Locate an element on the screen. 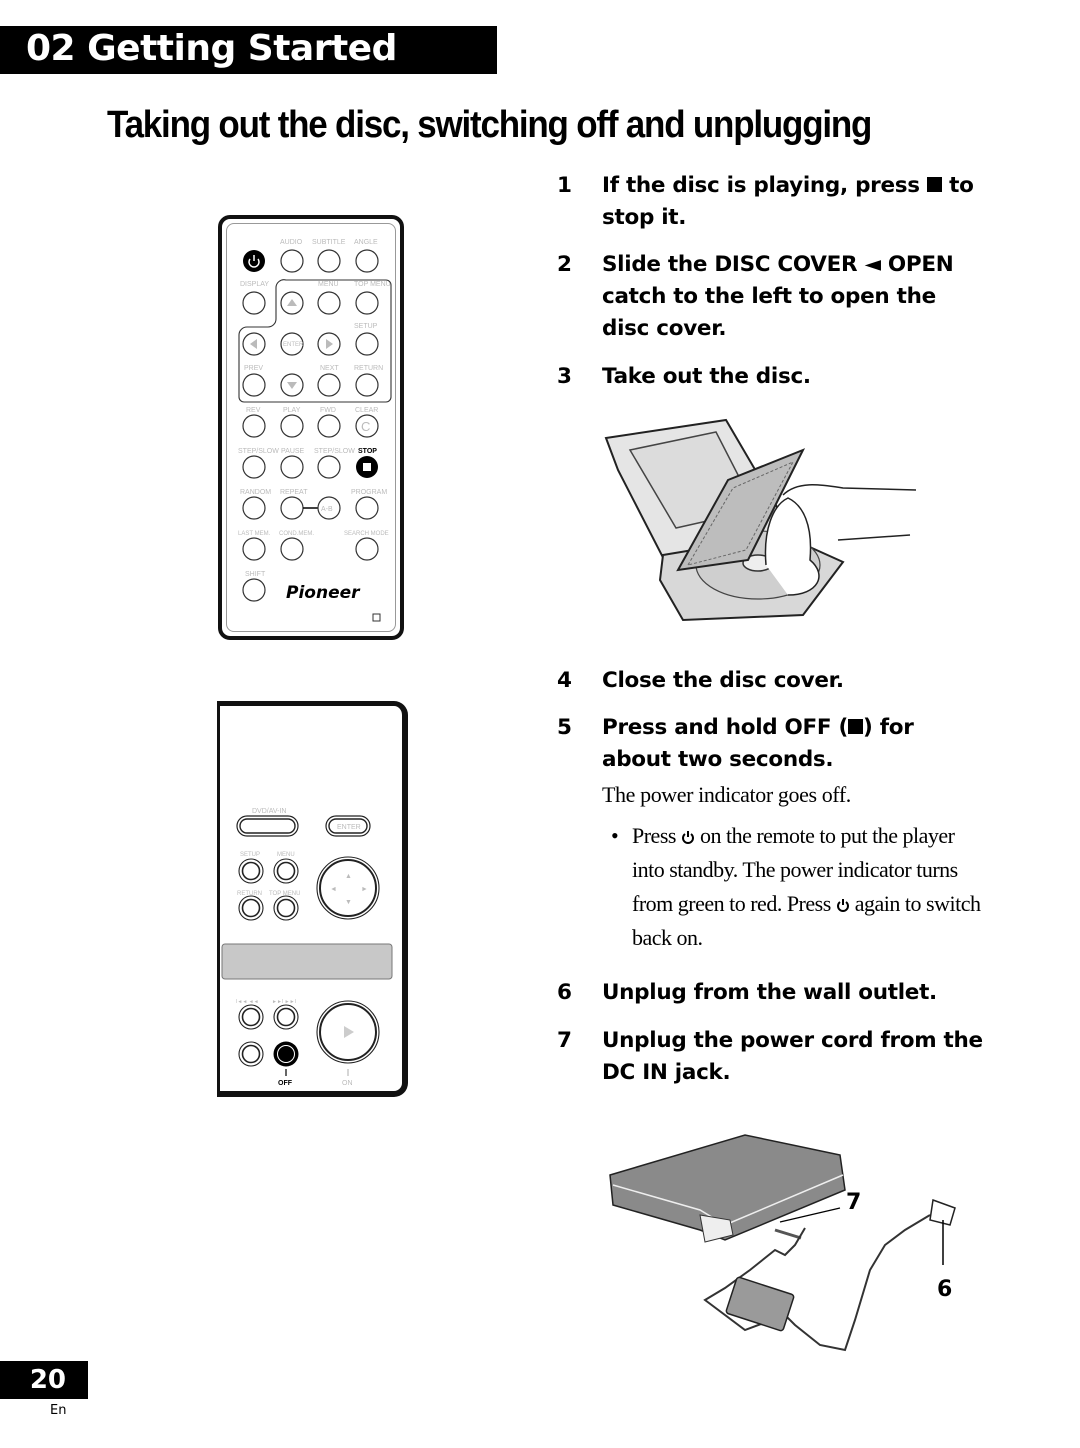 The image size is (1080, 1448). step-number: 1 is located at coordinates (564, 185).